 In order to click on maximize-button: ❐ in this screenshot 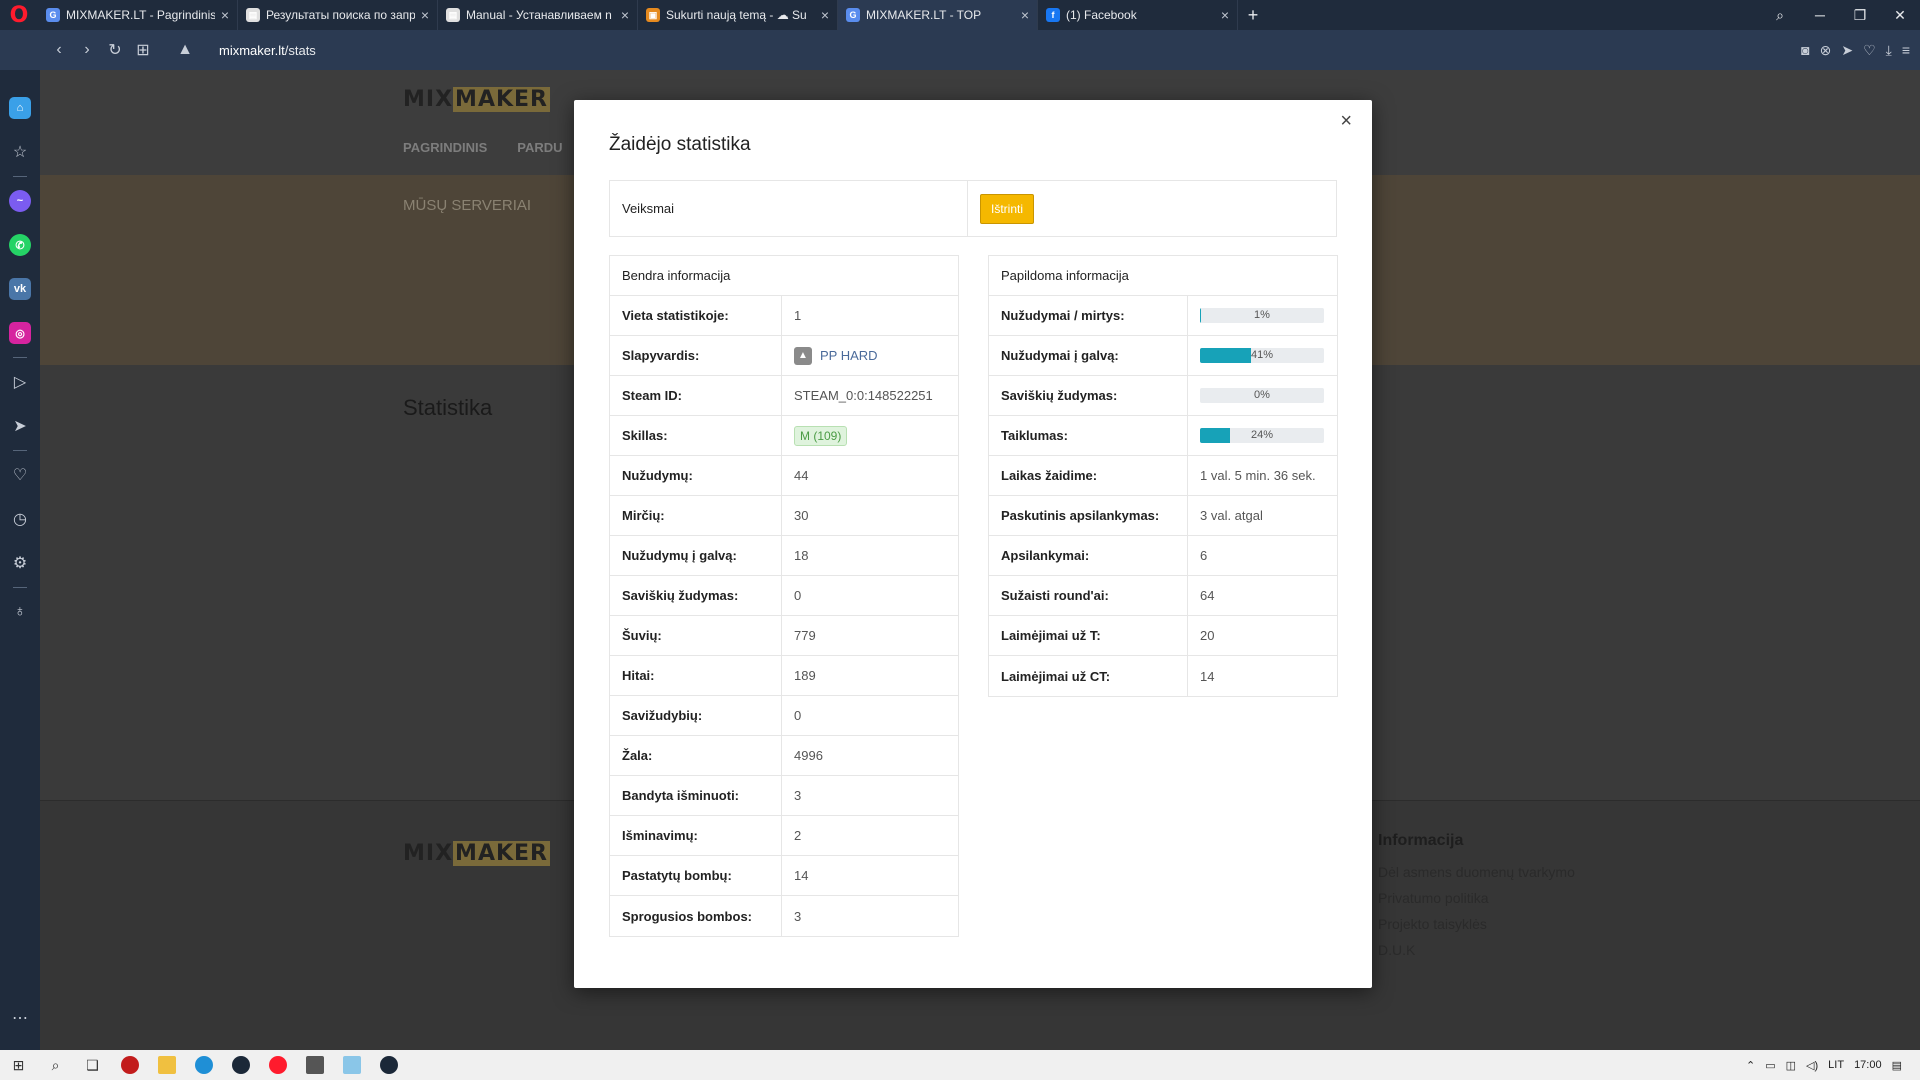, I will do `click(1860, 15)`.